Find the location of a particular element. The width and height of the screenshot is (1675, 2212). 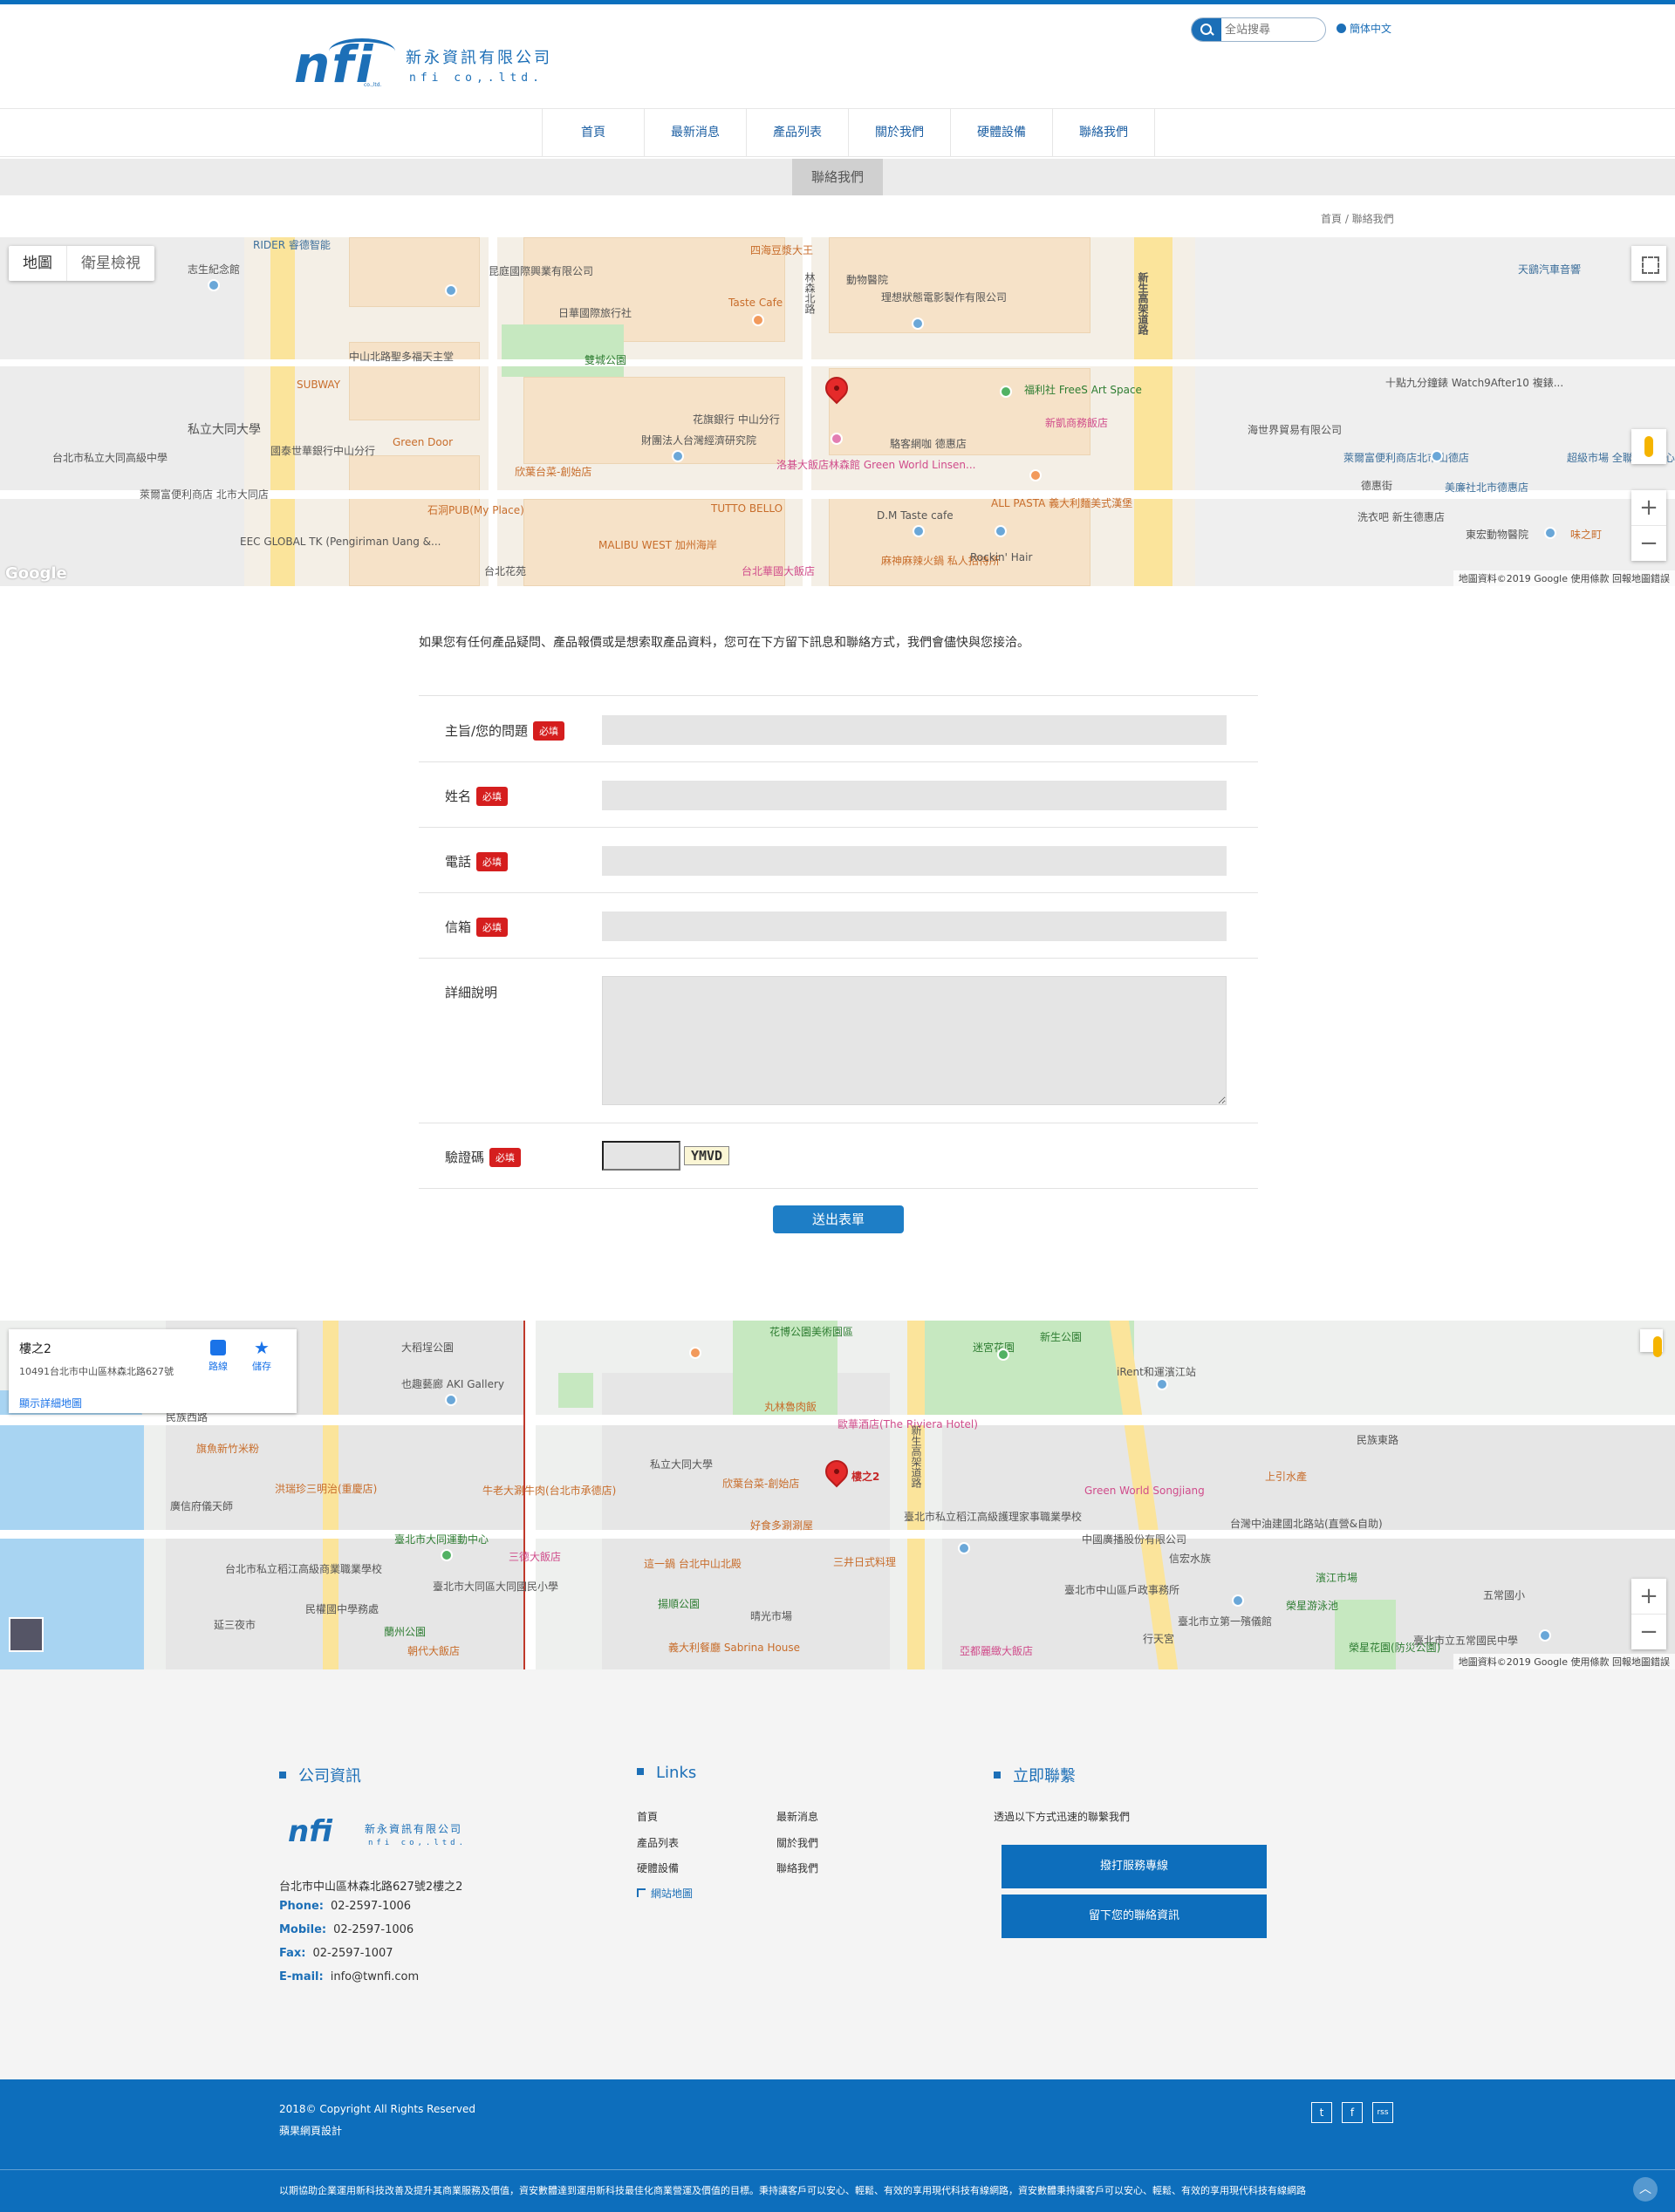

subject-field is located at coordinates (915, 730).